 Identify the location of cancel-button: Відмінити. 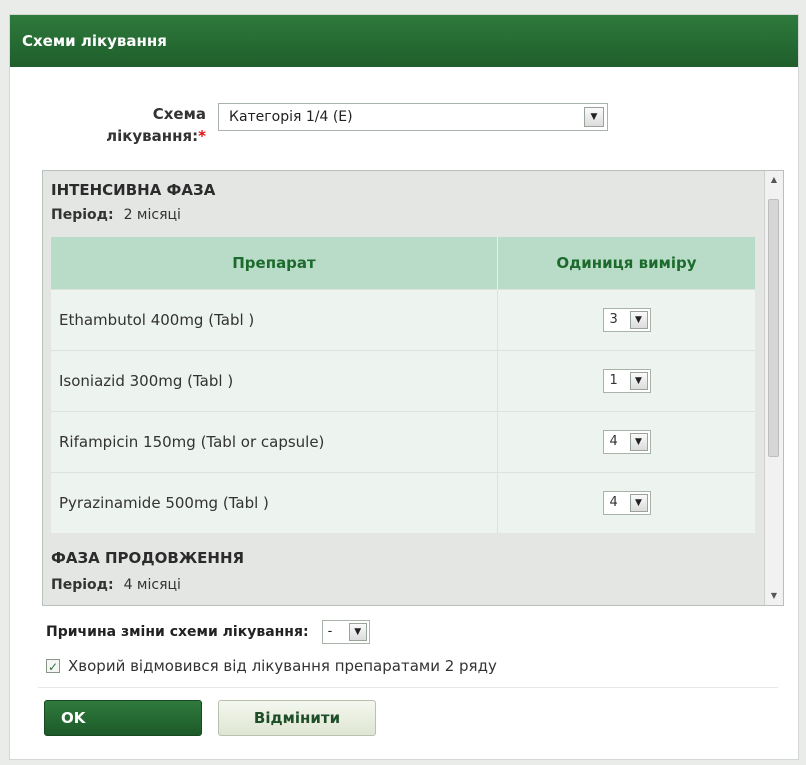
(297, 718).